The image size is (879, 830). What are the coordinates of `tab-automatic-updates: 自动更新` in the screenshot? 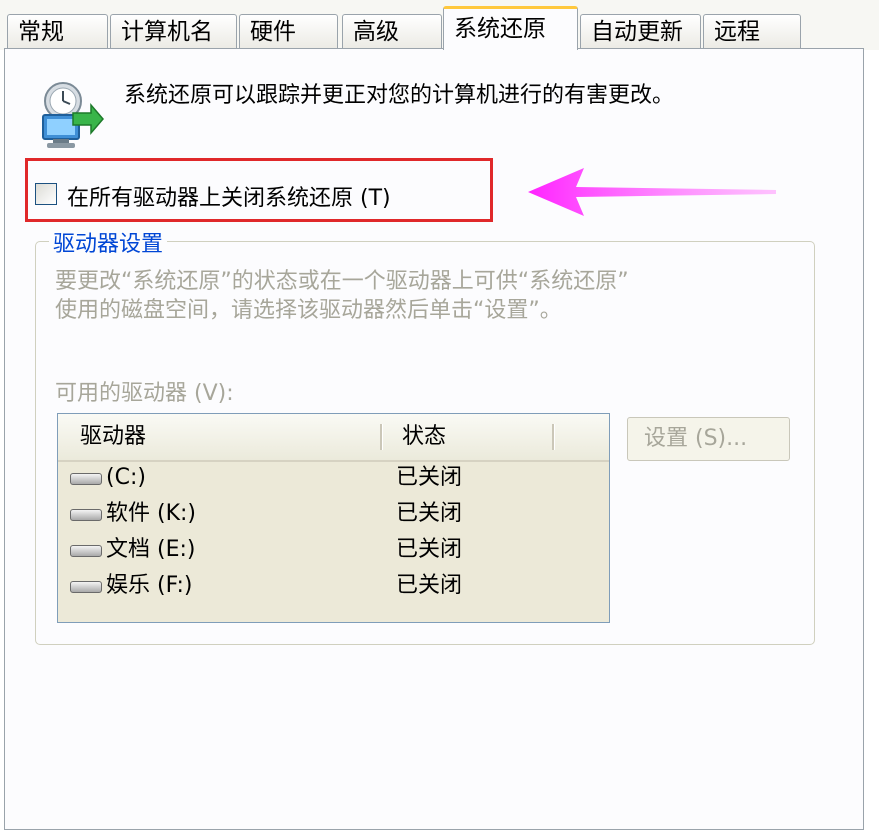 It's located at (640, 31).